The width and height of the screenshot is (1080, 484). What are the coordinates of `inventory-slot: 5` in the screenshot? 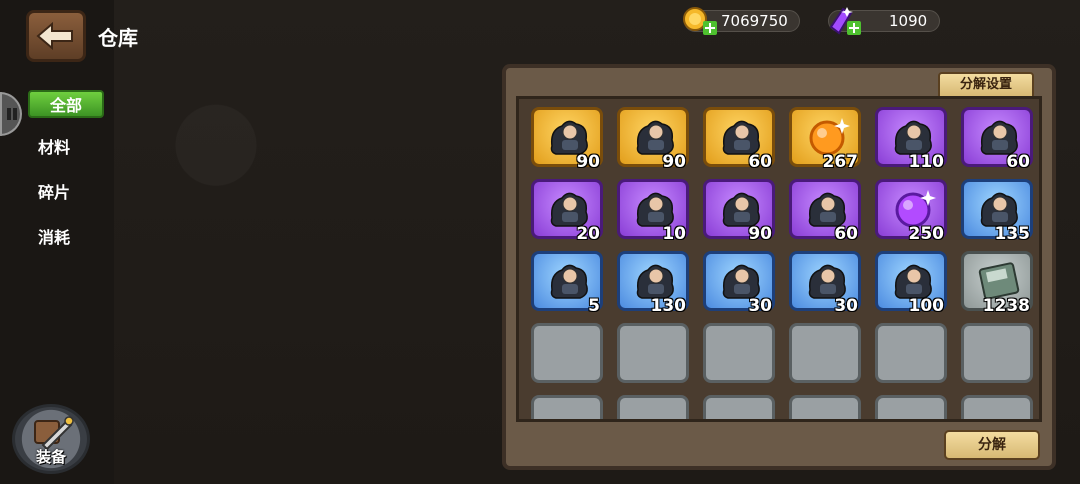 It's located at (567, 283).